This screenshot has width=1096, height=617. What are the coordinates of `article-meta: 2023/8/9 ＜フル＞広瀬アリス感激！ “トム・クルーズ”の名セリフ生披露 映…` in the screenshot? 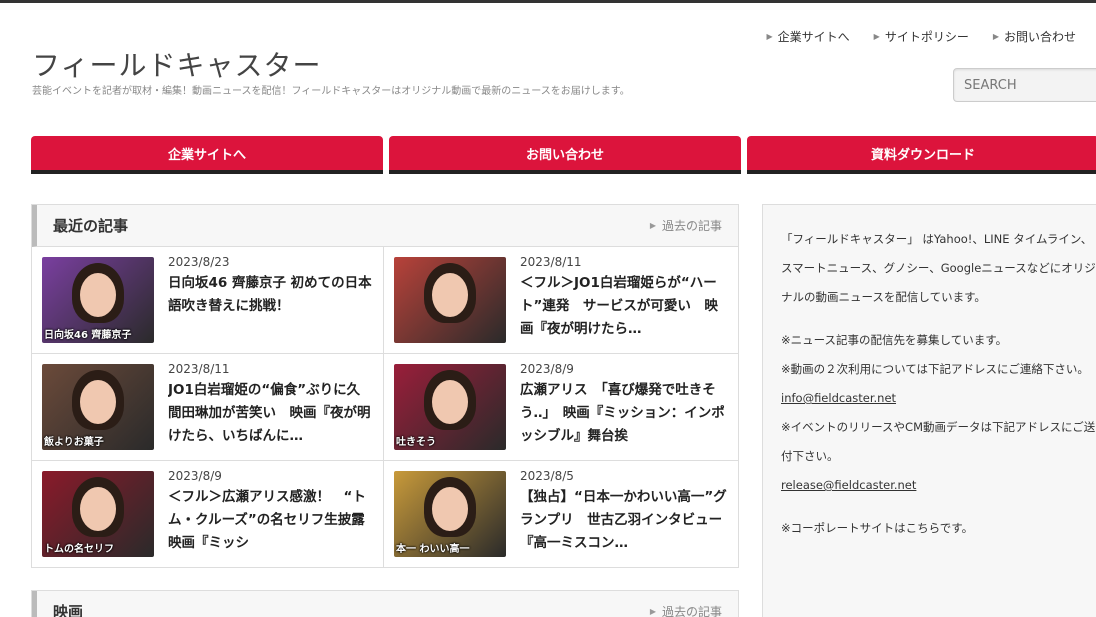 It's located at (268, 518).